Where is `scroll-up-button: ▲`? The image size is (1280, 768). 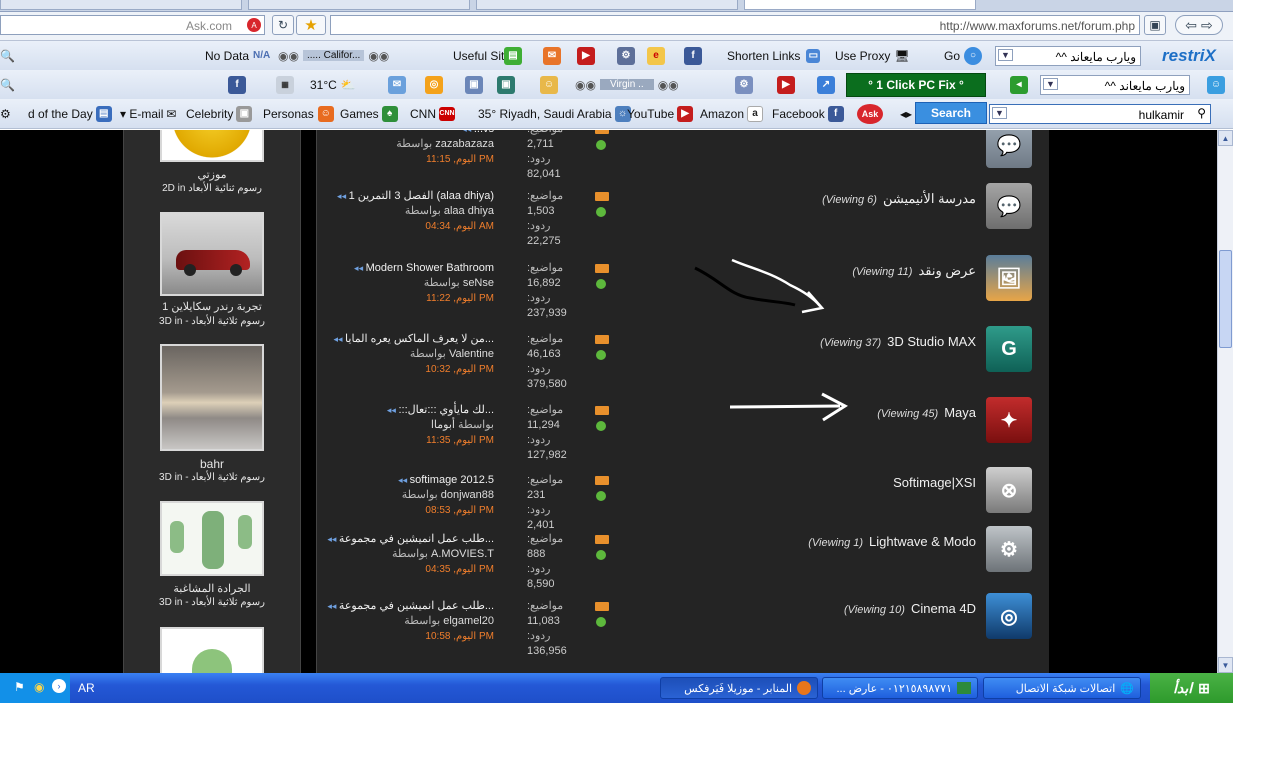
scroll-up-button: ▲ is located at coordinates (1225, 138).